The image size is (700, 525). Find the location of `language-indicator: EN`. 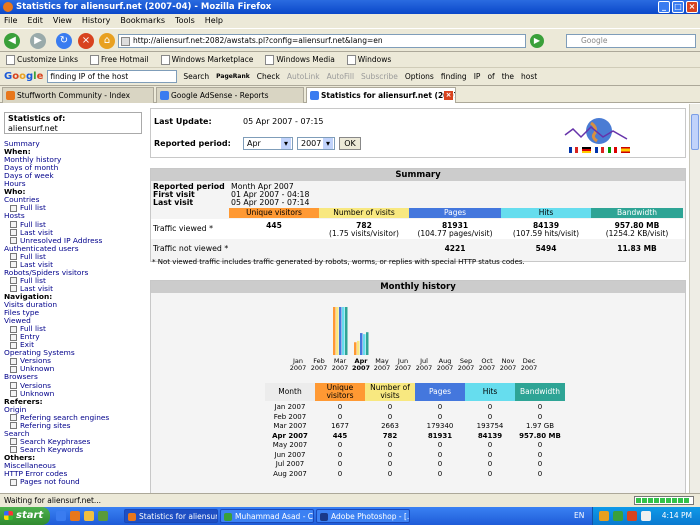

language-indicator: EN is located at coordinates (579, 516).